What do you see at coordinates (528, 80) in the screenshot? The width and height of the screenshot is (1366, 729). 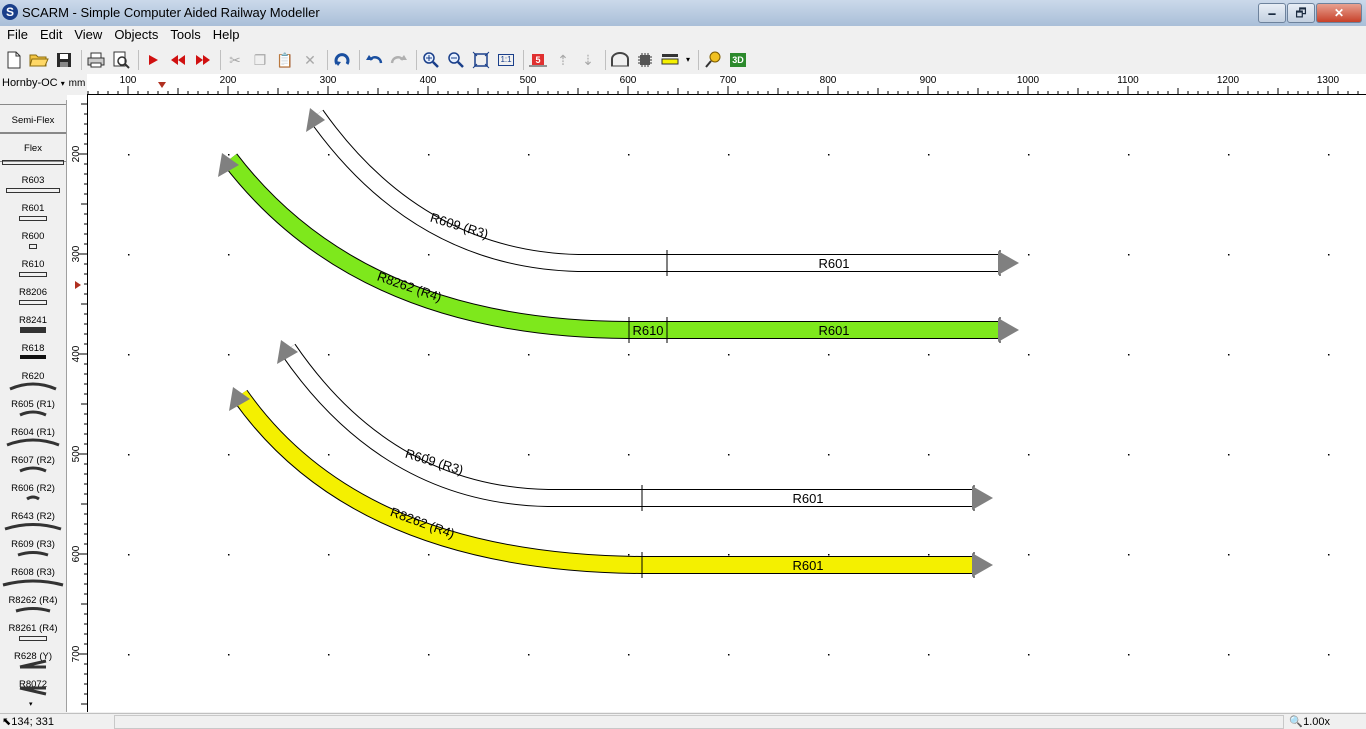 I see `ruler-label: 500` at bounding box center [528, 80].